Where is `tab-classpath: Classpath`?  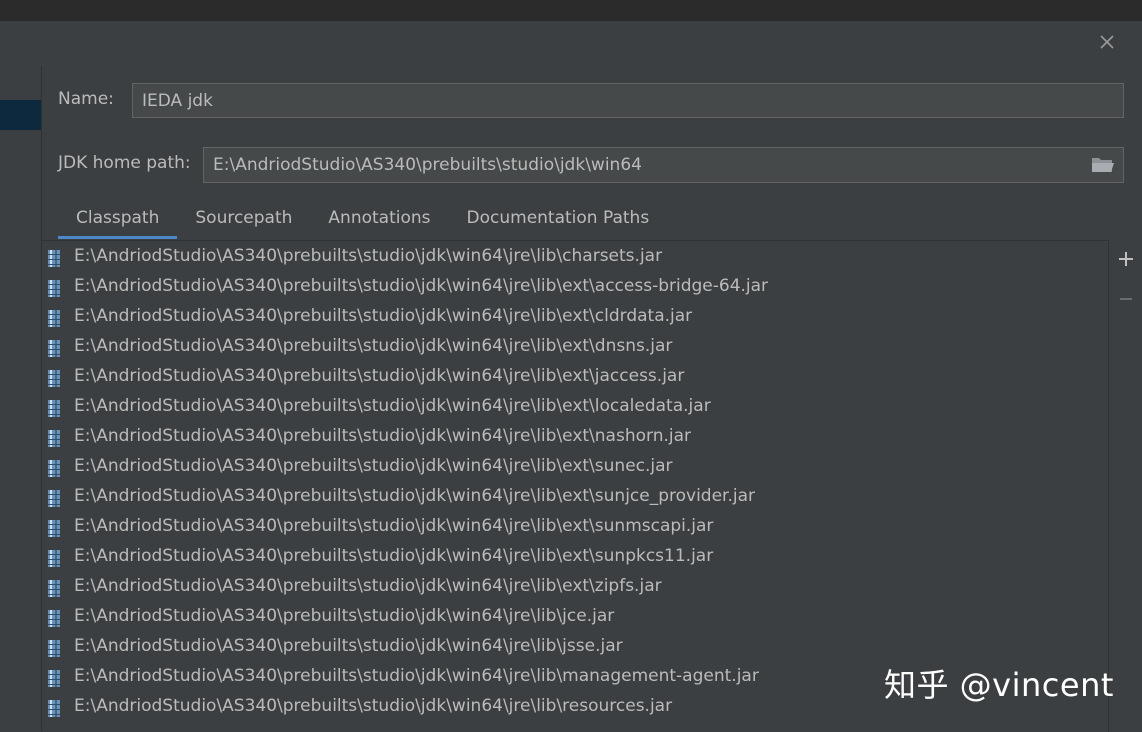
tab-classpath: Classpath is located at coordinates (118, 219).